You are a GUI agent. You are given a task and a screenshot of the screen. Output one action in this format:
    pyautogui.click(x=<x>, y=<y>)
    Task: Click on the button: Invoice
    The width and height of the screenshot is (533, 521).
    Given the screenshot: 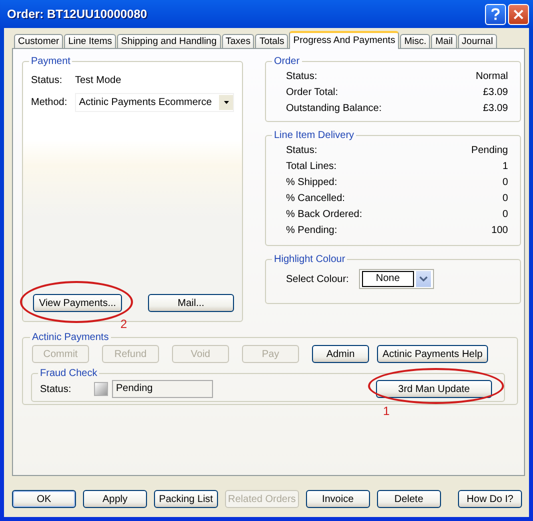 What is the action you would take?
    pyautogui.click(x=338, y=499)
    